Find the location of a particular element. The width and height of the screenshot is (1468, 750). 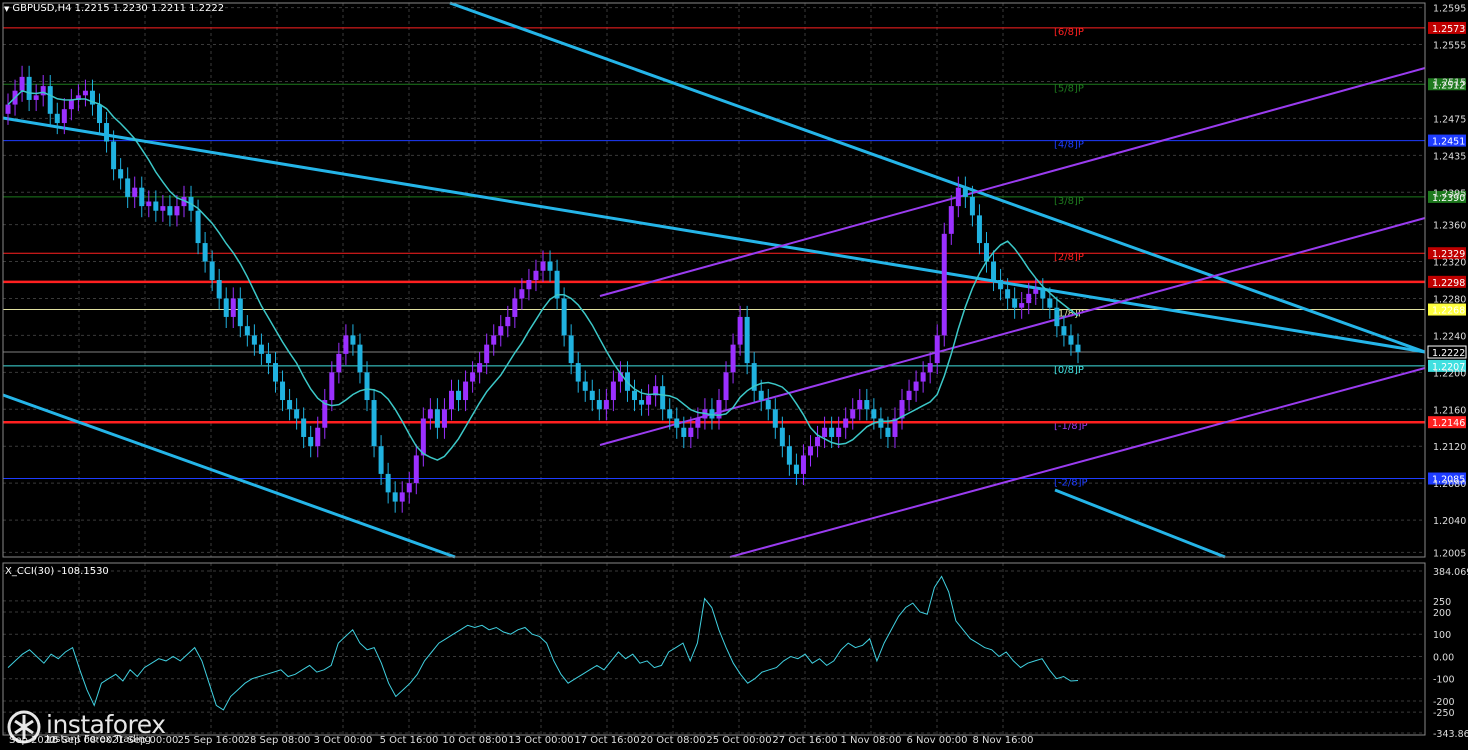

x-tick-label: 27 Oct 16:00 is located at coordinates (804, 740).